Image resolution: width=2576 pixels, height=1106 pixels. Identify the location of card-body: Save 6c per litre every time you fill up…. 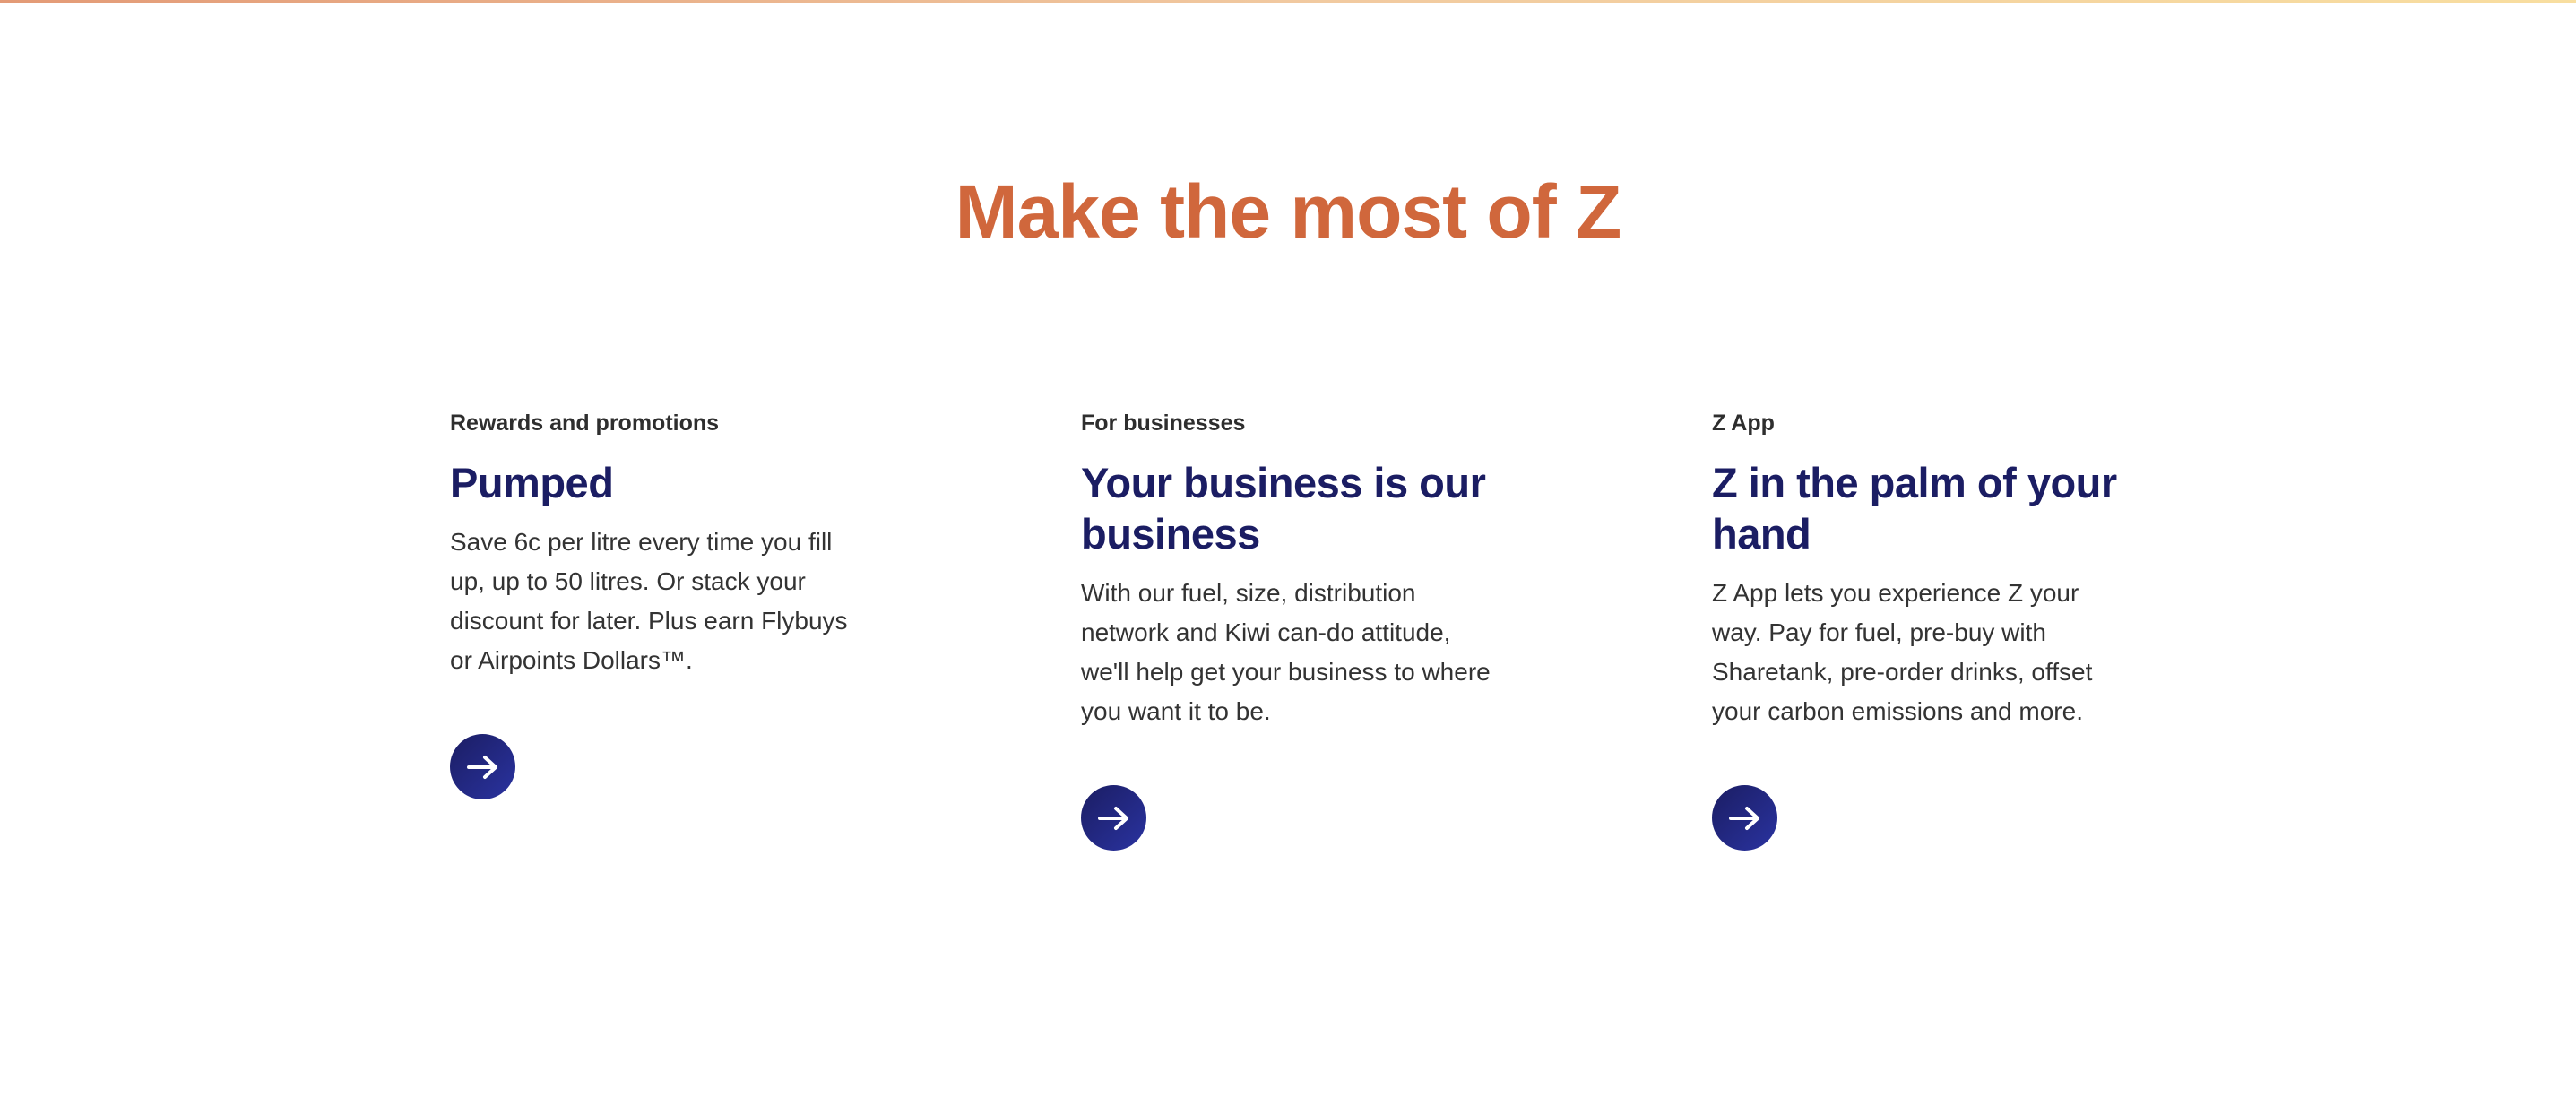
(649, 601).